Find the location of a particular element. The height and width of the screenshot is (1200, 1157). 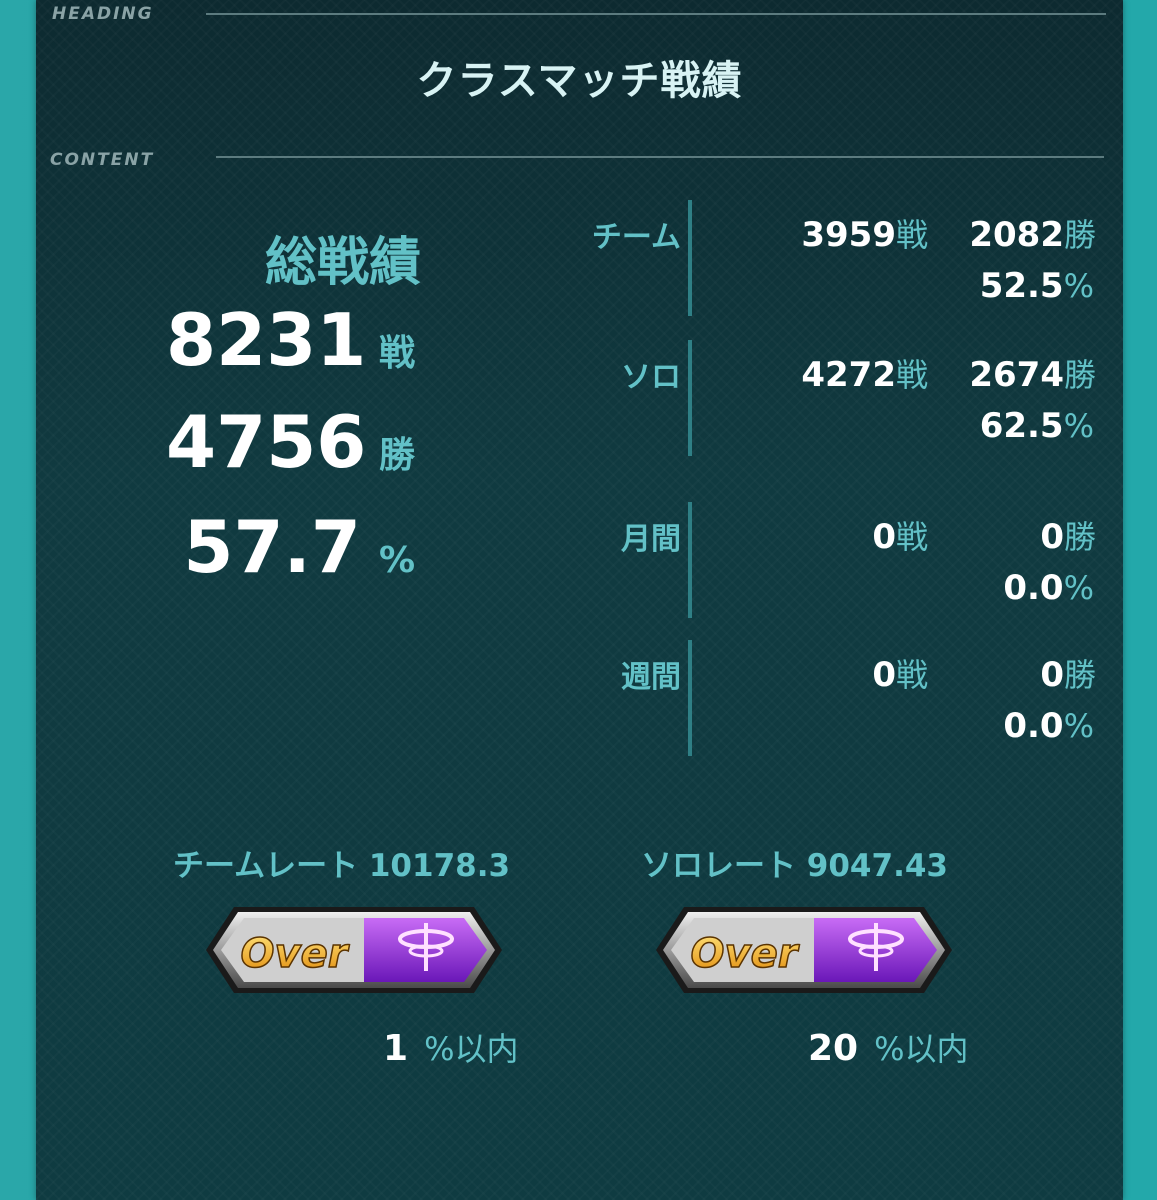

solo-rank-unit: %以内 is located at coordinates (921, 1049).